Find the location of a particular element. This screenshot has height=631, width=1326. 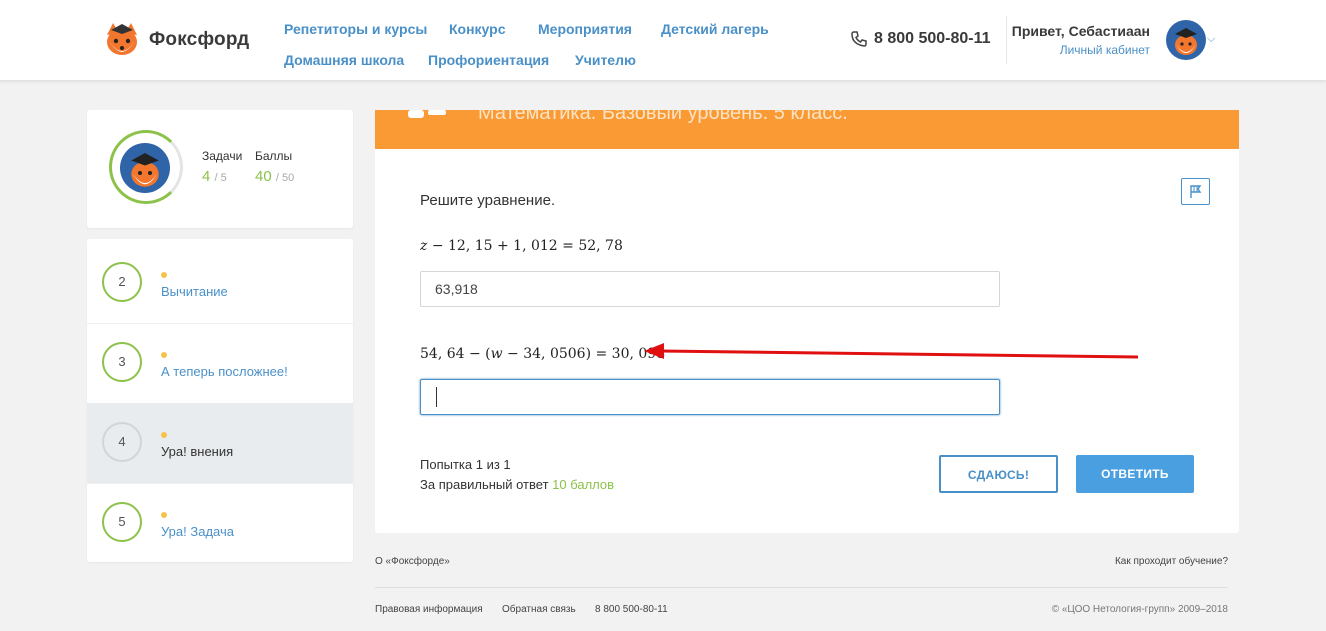

course-title: Математика. Базовый уровень. 5 класс. is located at coordinates (663, 117).